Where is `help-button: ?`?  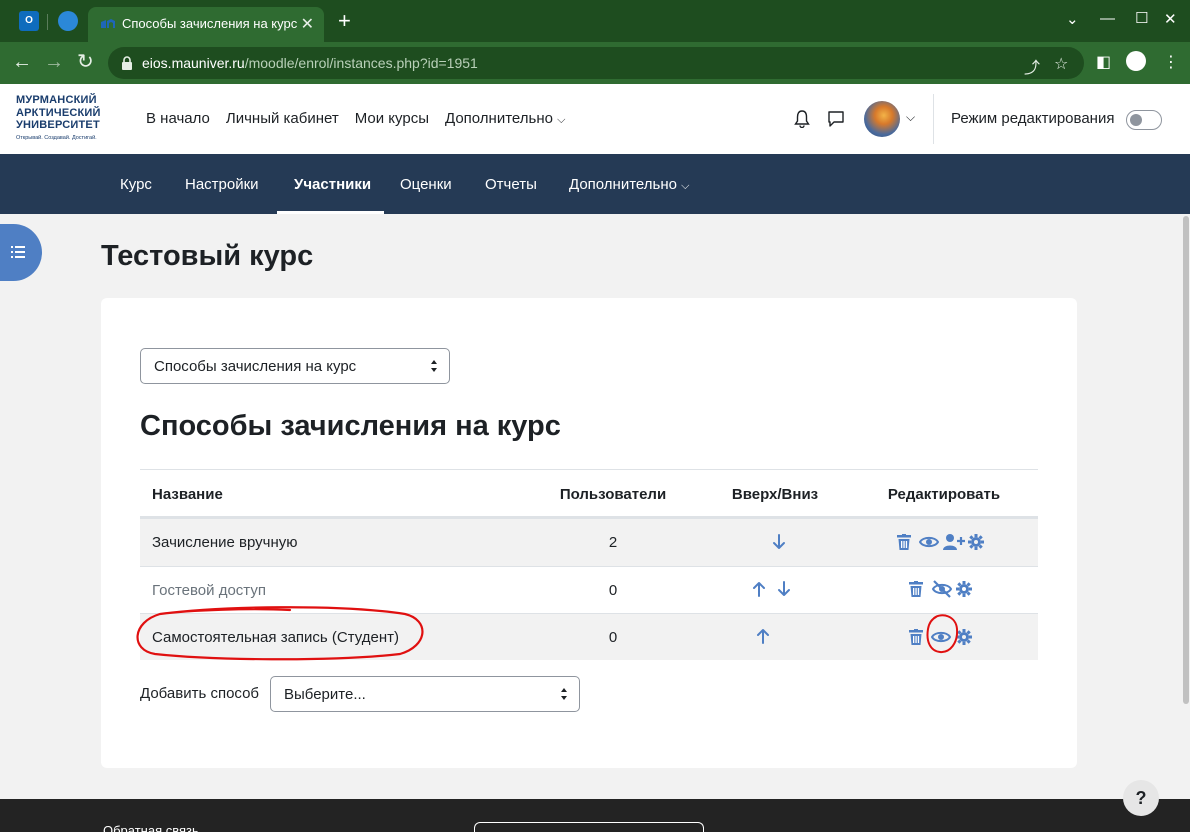
help-button: ? is located at coordinates (1141, 798).